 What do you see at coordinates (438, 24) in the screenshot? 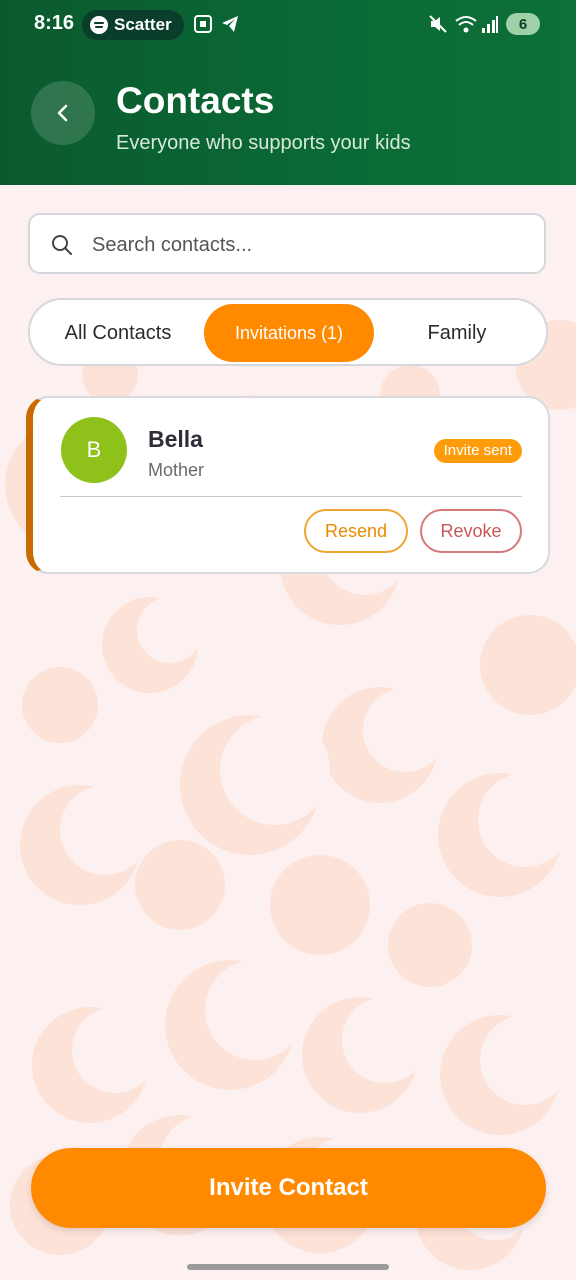
I see `mute-icon` at bounding box center [438, 24].